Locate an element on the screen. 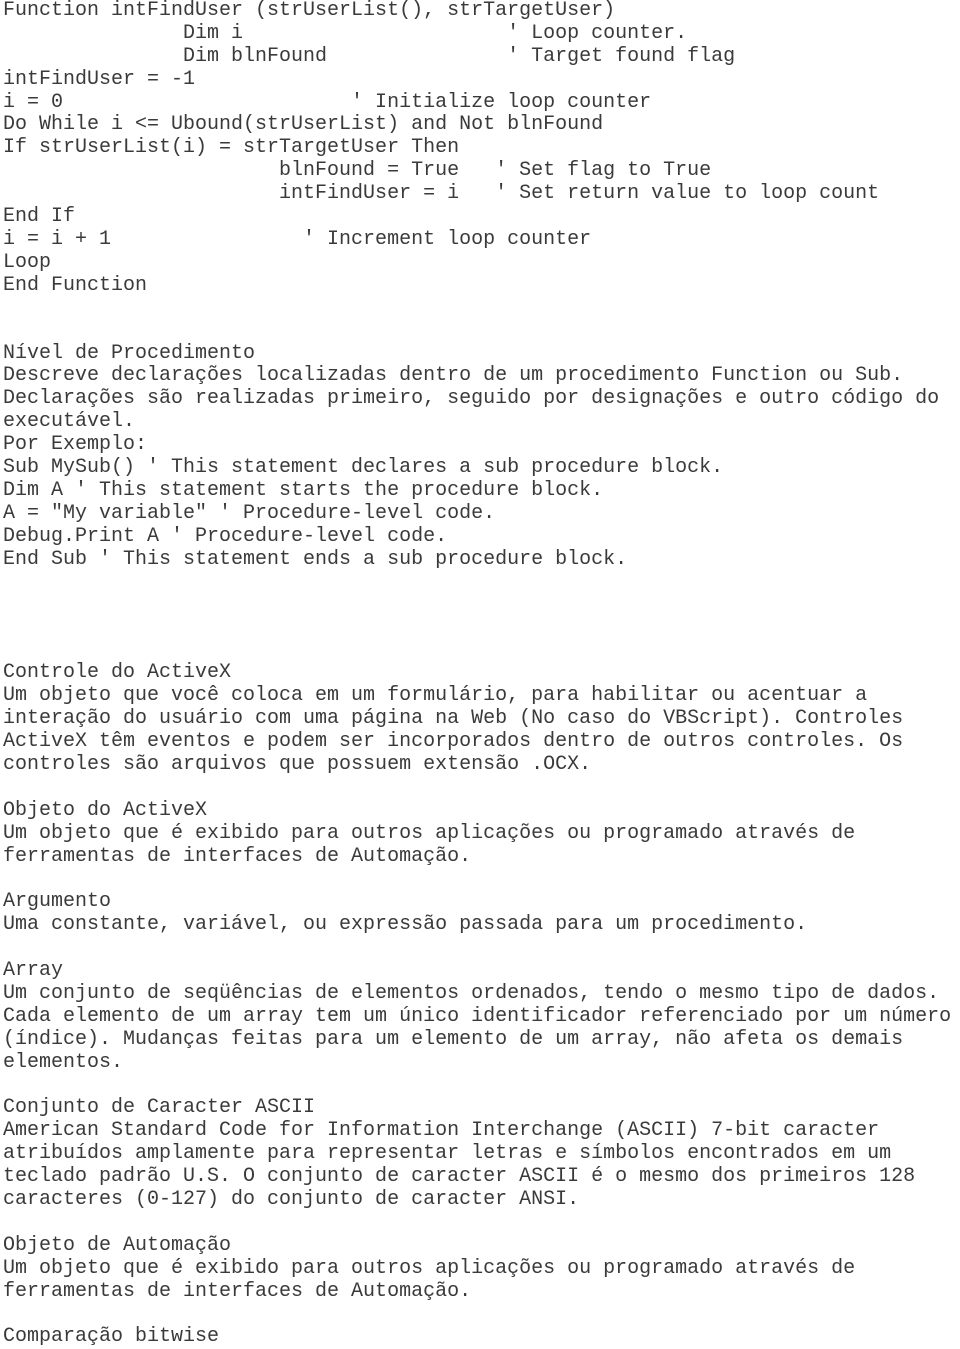  code-line: End Function is located at coordinates (75, 285).